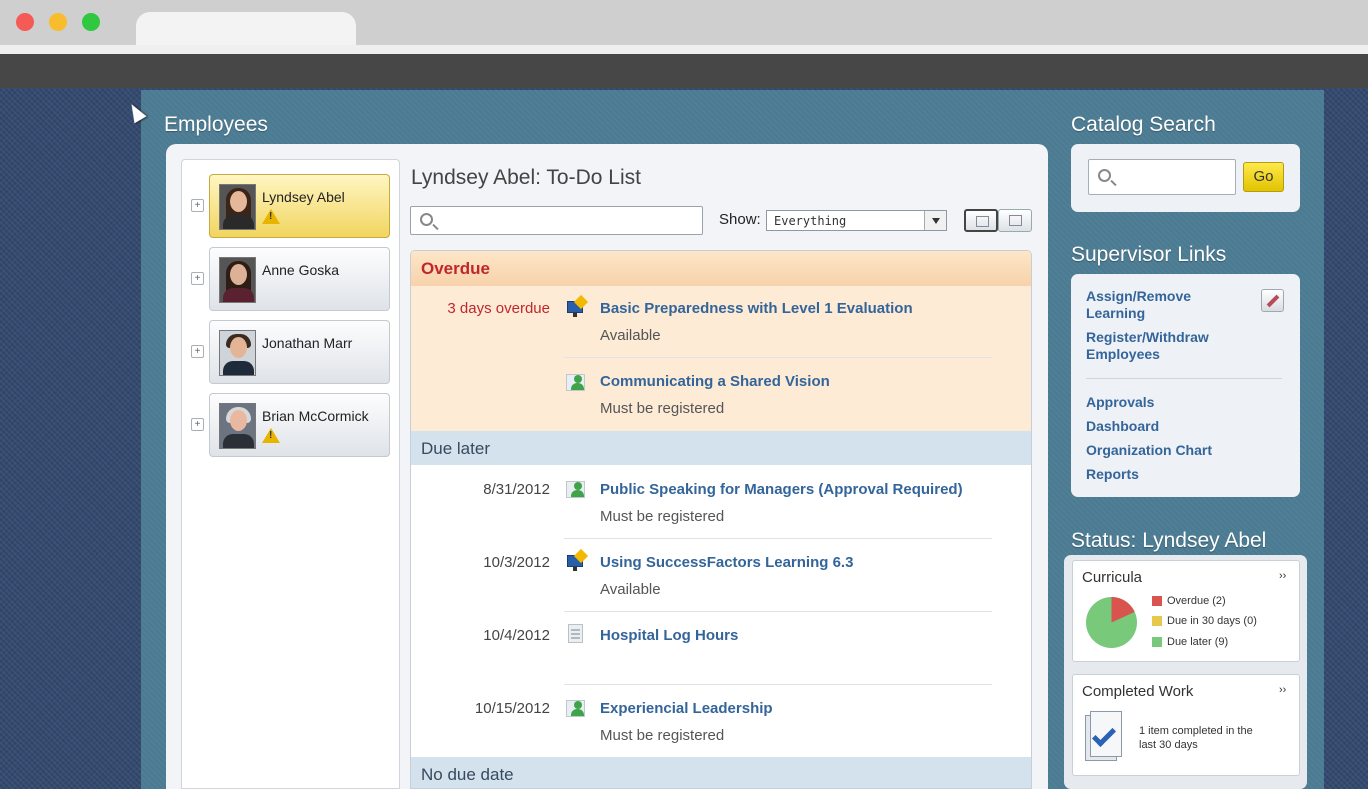 Image resolution: width=1368 pixels, height=789 pixels. I want to click on employee-row: + Jonathan Marr, so click(290, 352).